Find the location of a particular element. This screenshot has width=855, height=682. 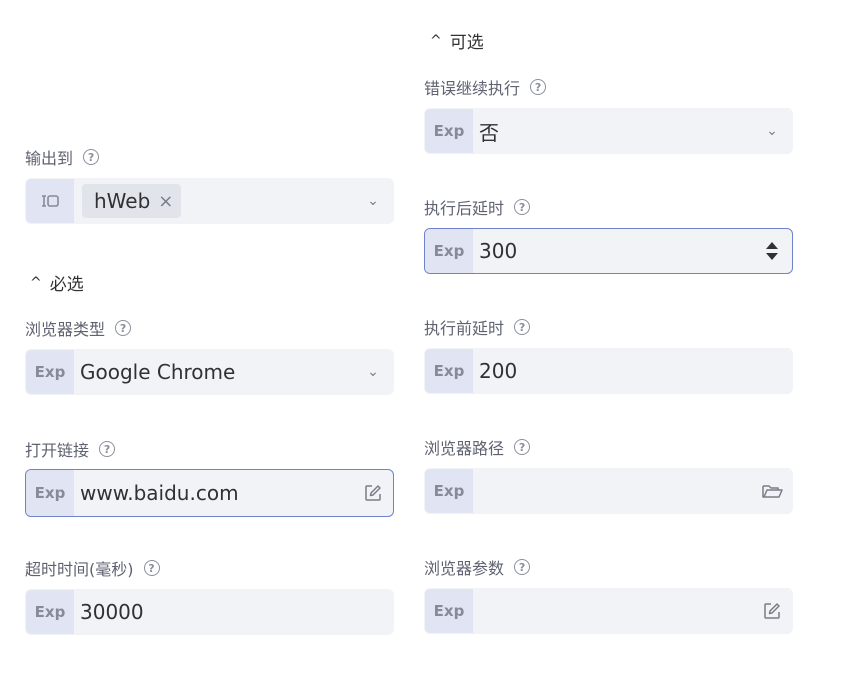

required-section-label: 必选 is located at coordinates (66, 285).